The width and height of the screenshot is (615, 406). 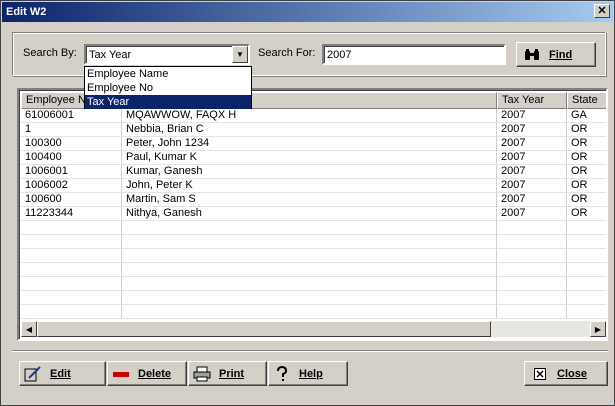 I want to click on table-row: 100600 Martin, Sam S 2007 OR, so click(x=313, y=200).